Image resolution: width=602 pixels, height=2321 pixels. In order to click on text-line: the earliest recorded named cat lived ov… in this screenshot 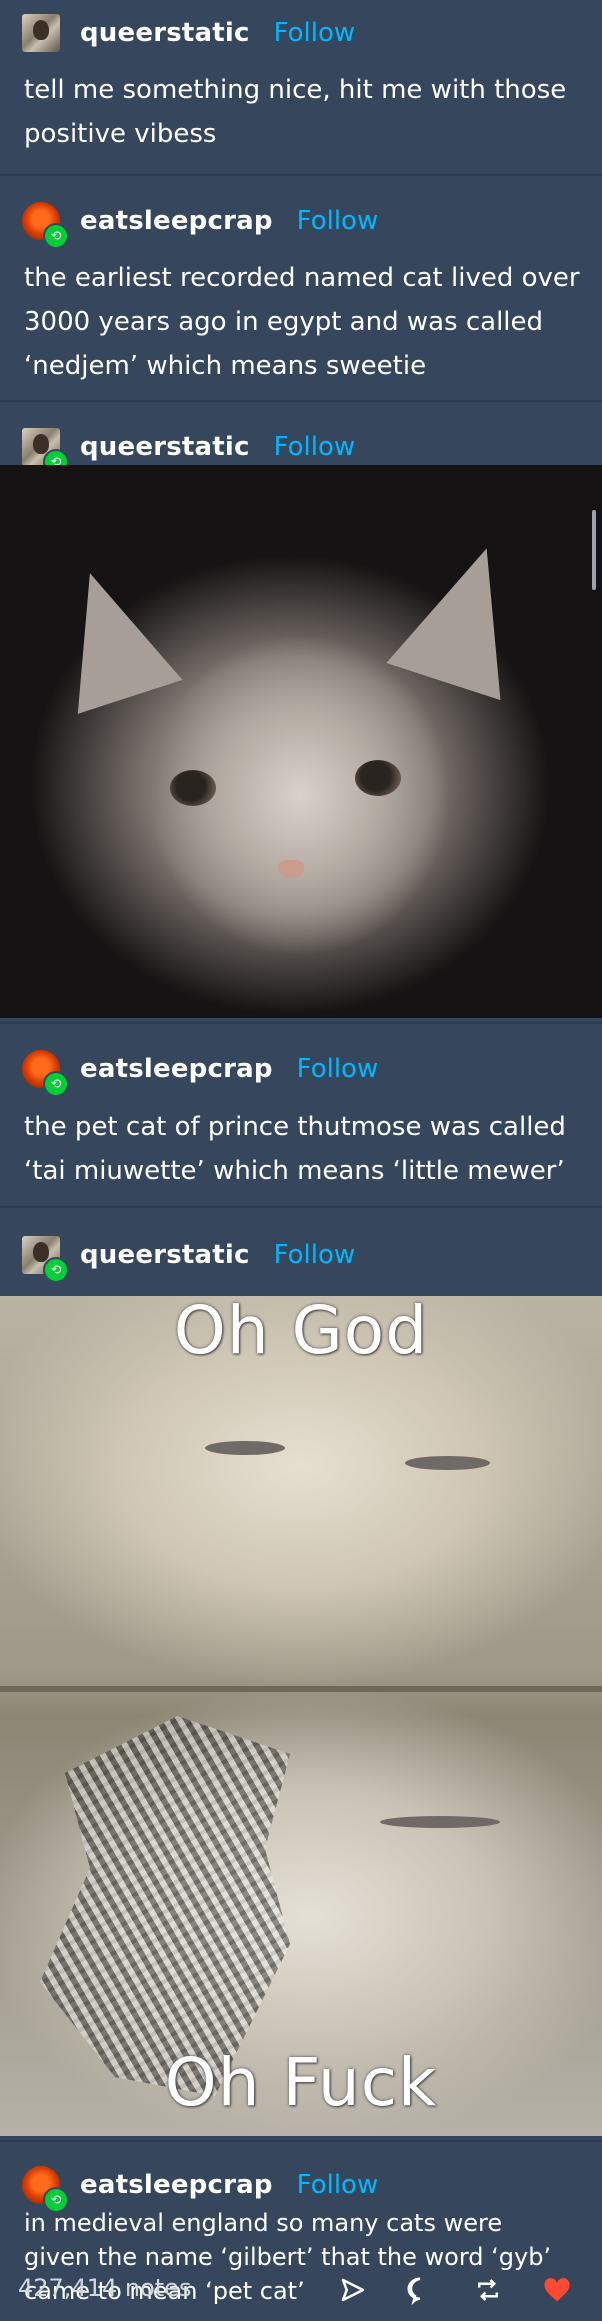, I will do `click(302, 278)`.